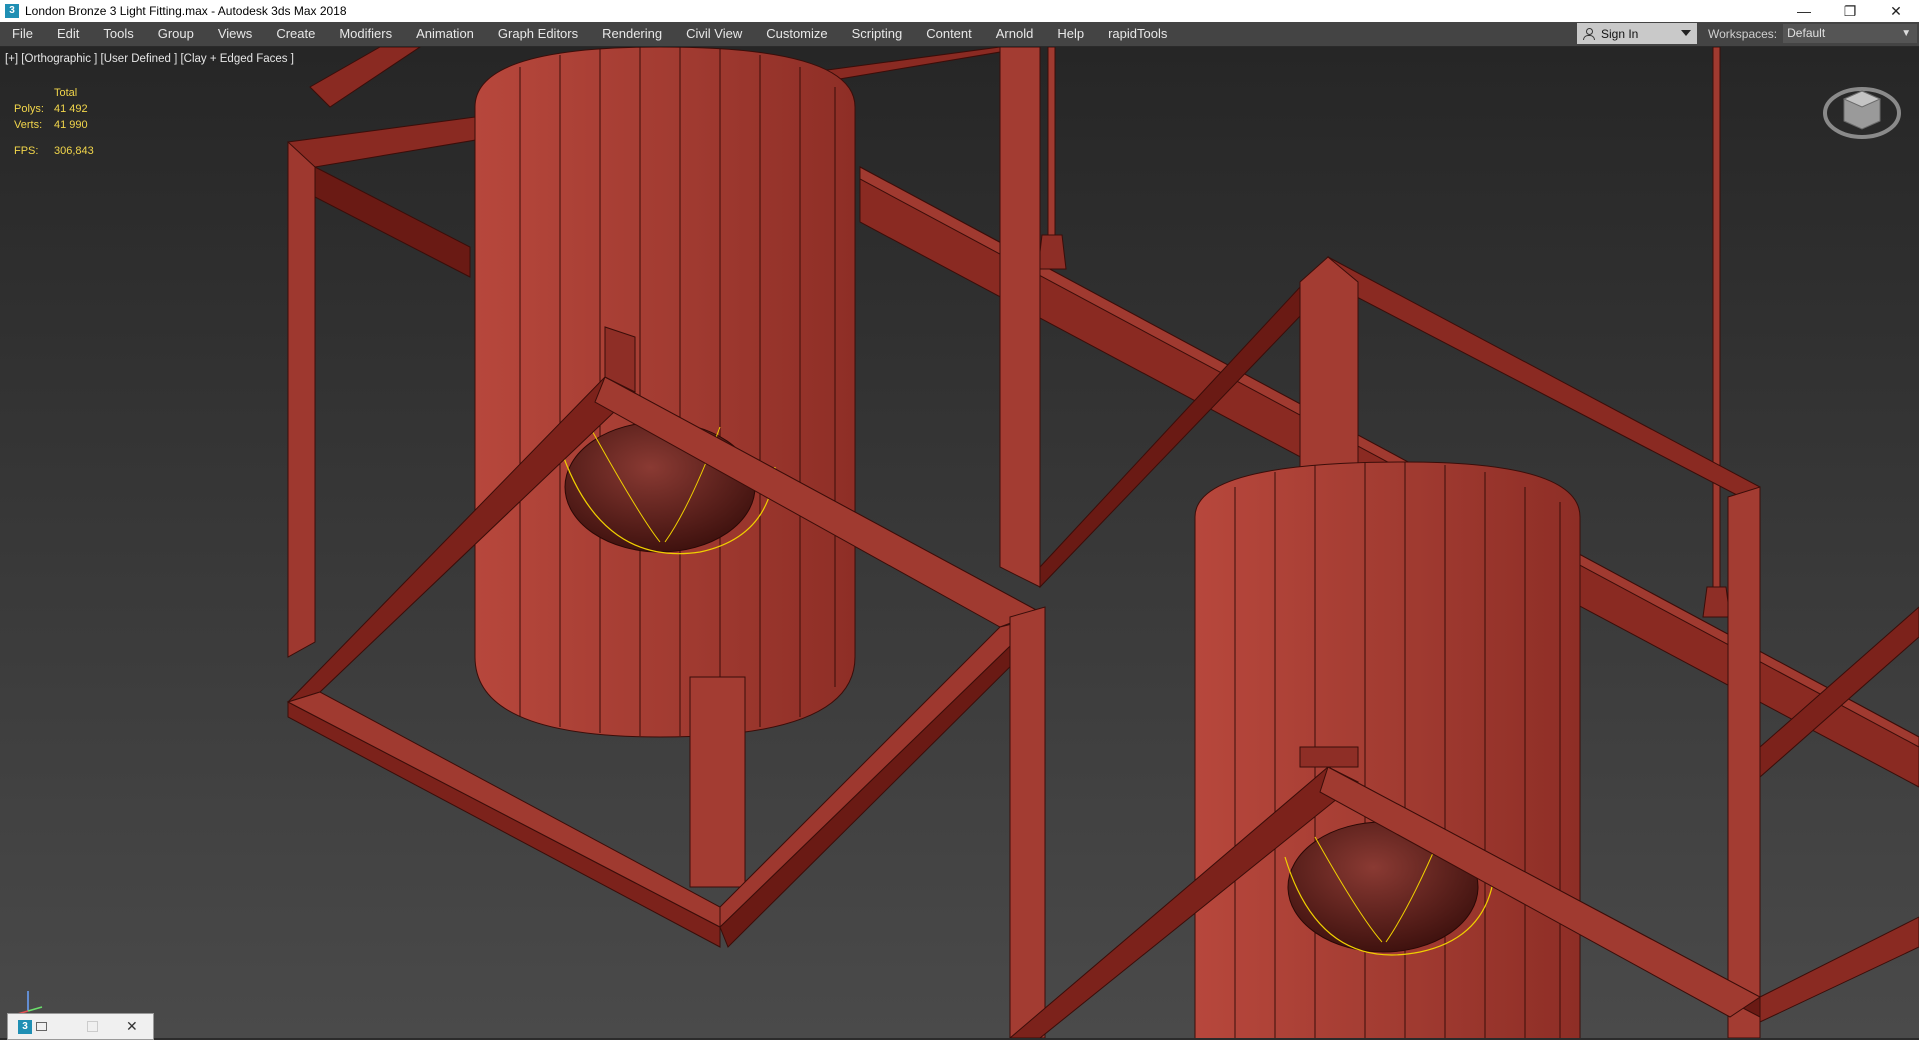  Describe the element at coordinates (118, 34) in the screenshot. I see `menu-tools: Tools` at that location.